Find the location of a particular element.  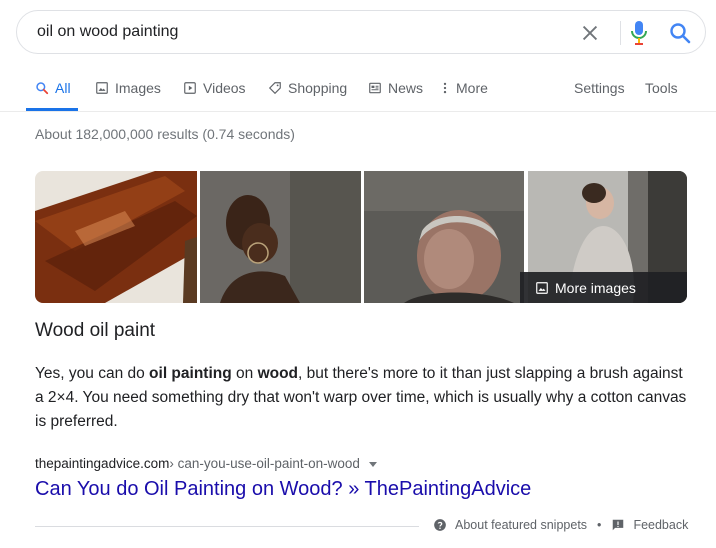

more-images-button: More images is located at coordinates (603, 287).